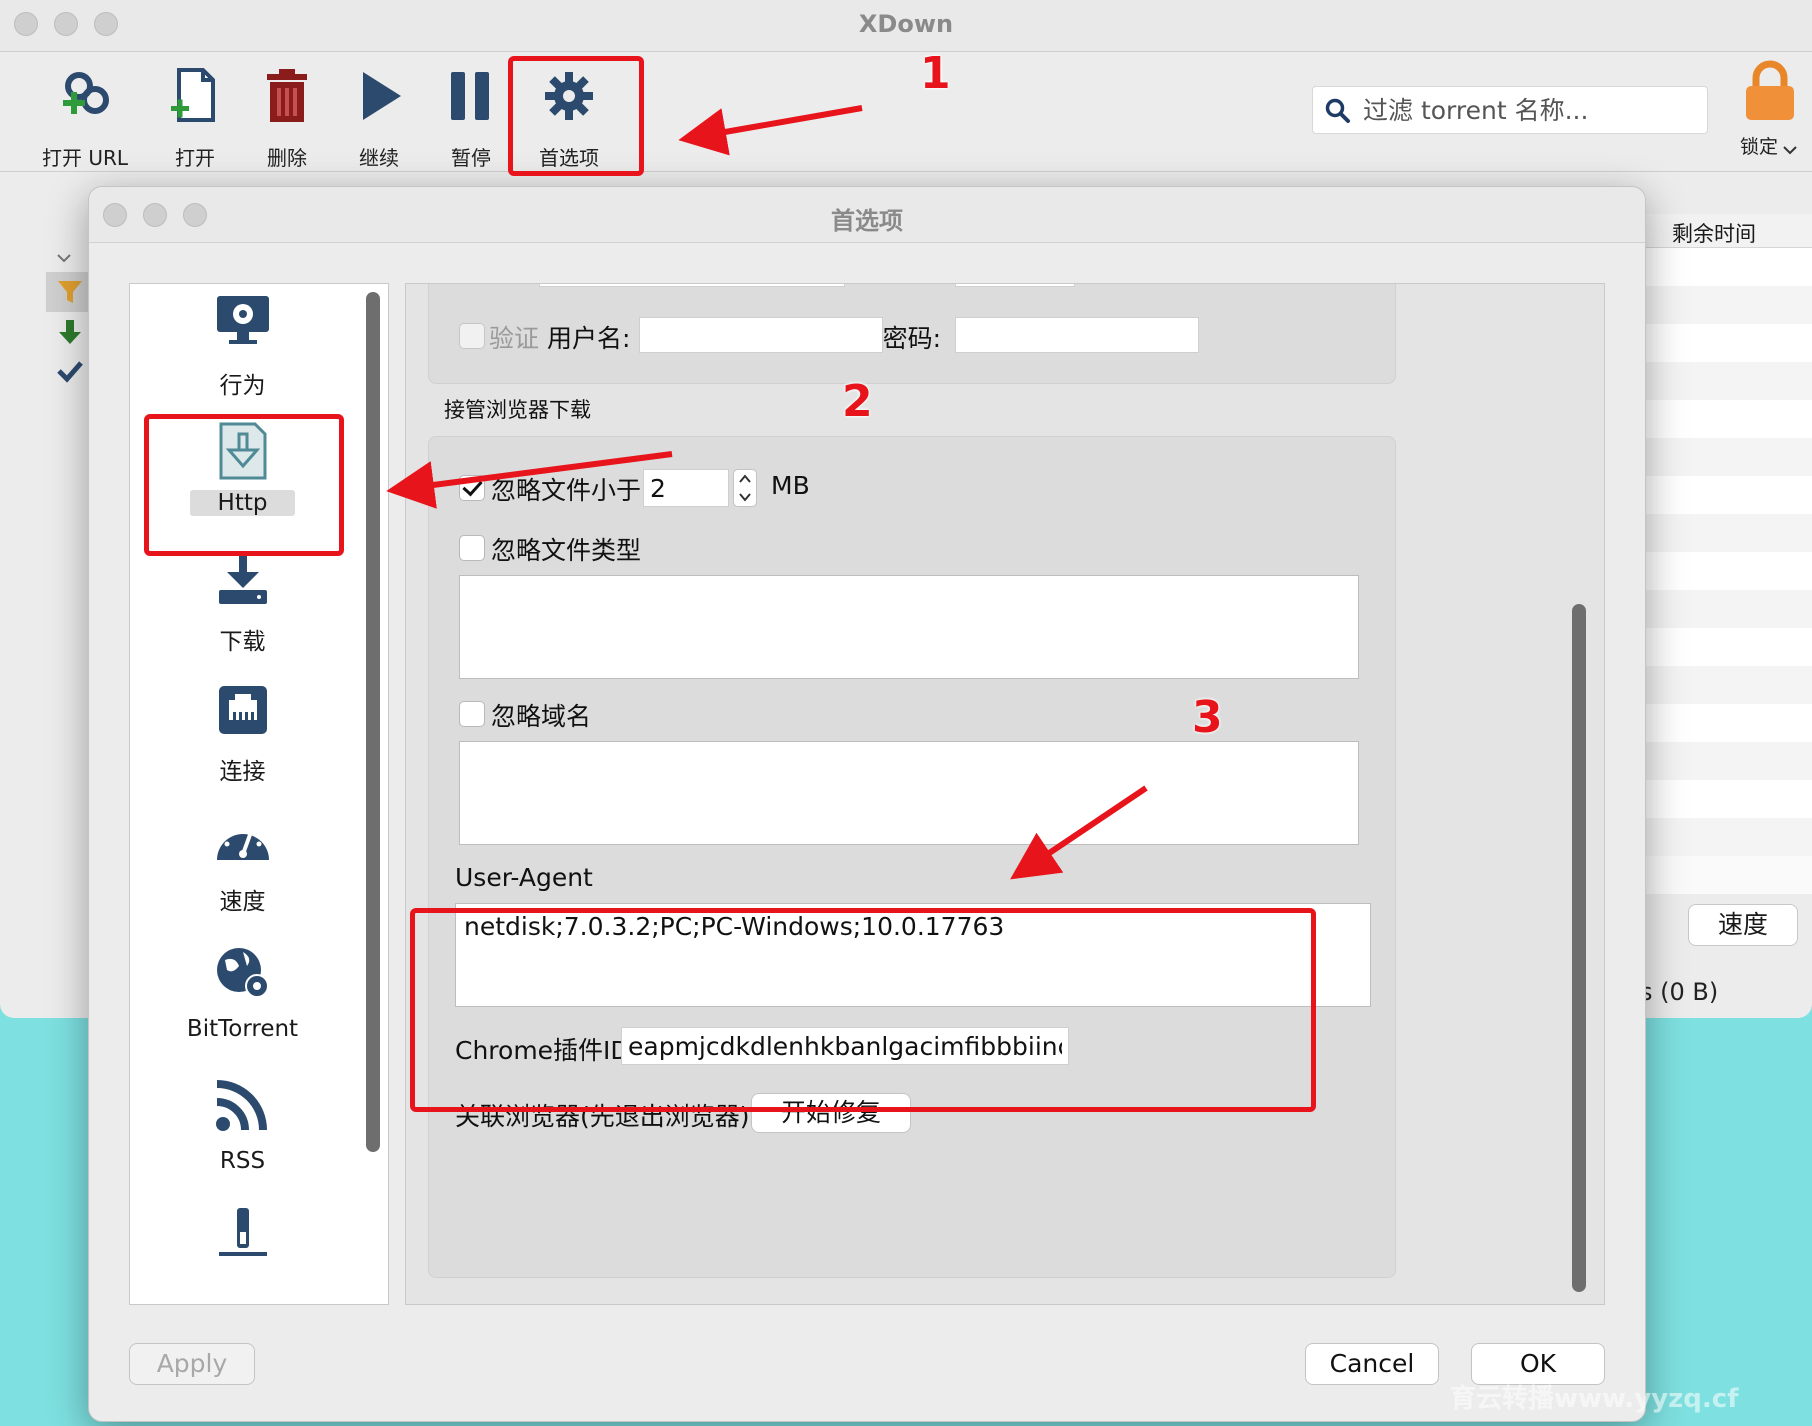 The image size is (1812, 1426). What do you see at coordinates (242, 617) in the screenshot?
I see `category-download: 下载` at bounding box center [242, 617].